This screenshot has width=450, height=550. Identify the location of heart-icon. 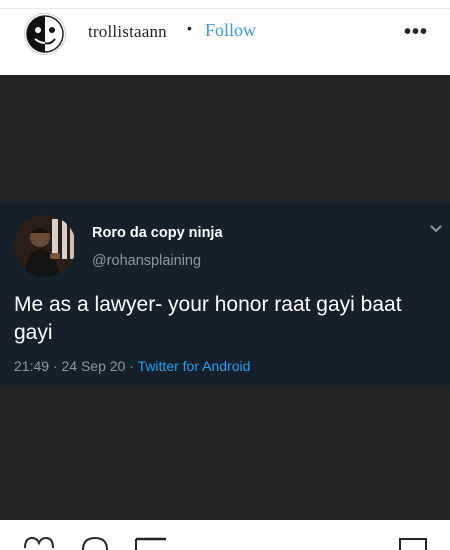
(39, 543).